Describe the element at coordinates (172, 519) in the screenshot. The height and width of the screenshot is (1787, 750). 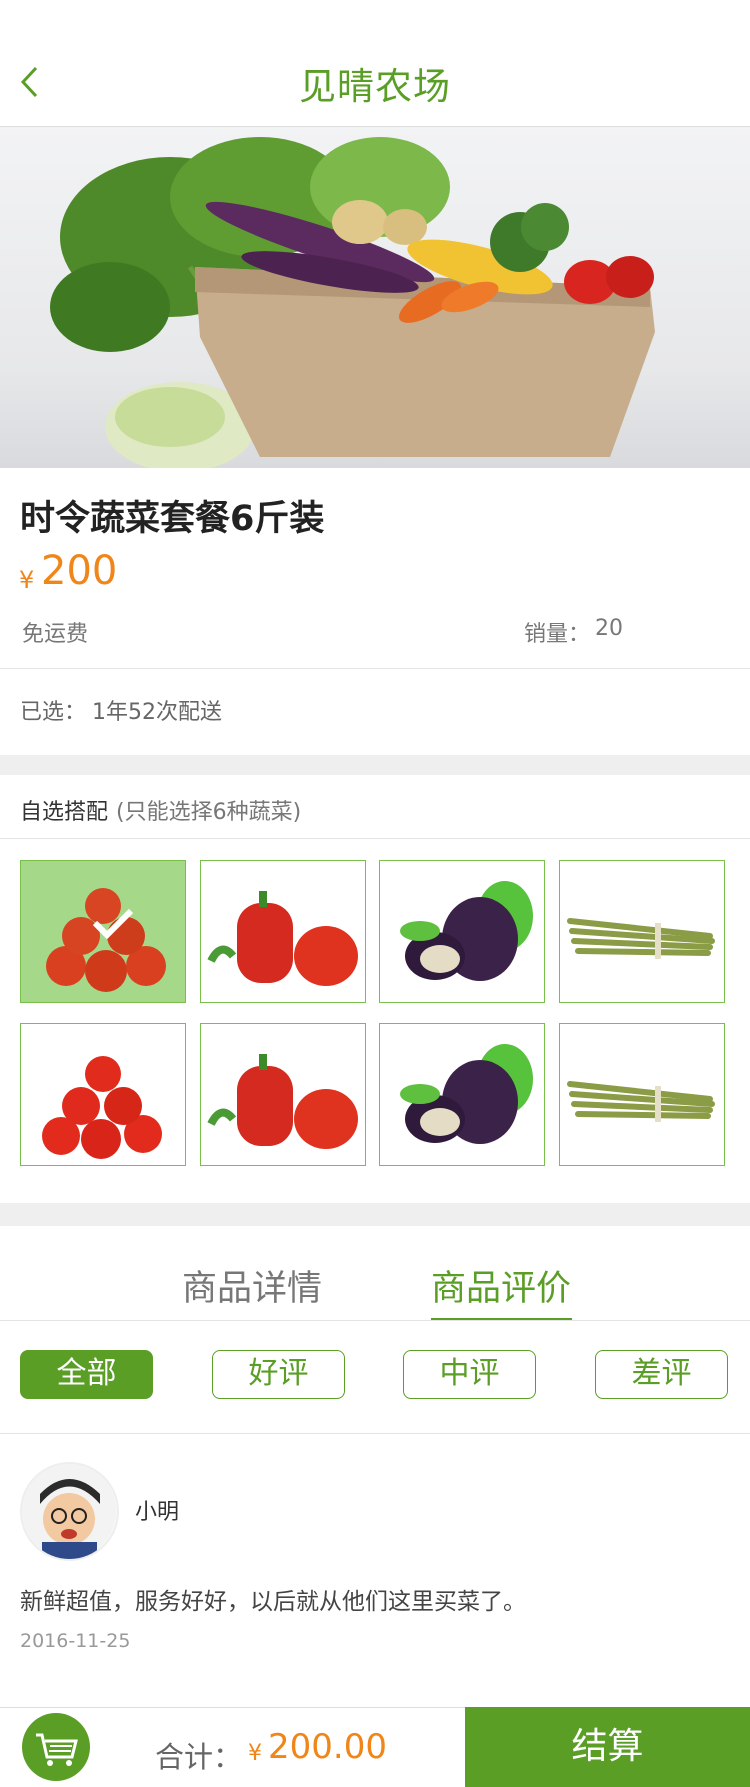
I see `product-name: 时令蔬菜套餐6斤装` at that location.